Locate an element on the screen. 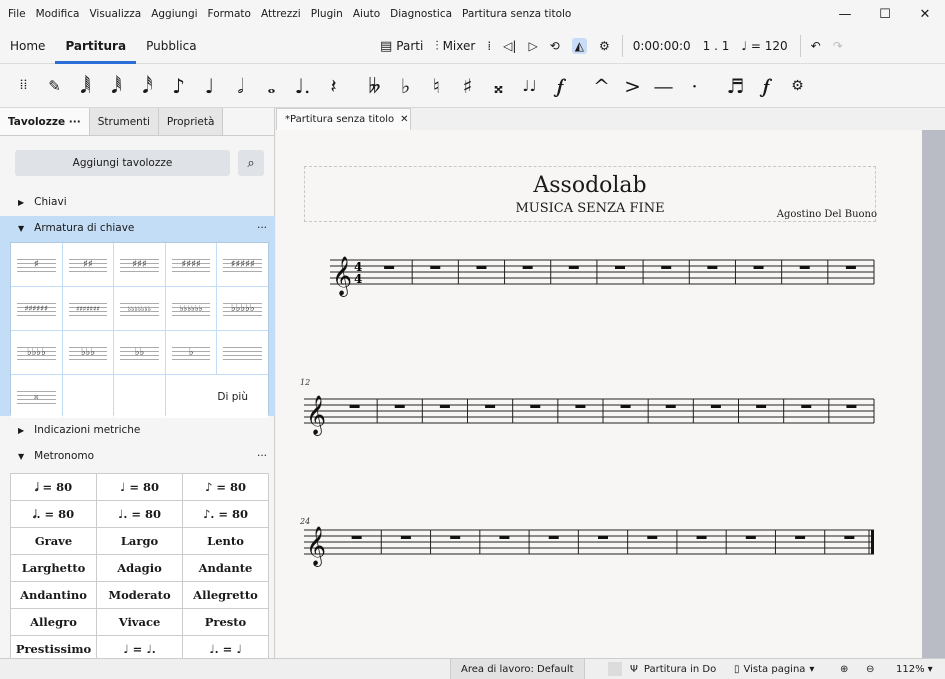 The height and width of the screenshot is (679, 945). section-metronome: ▼ Metronomo ··· is located at coordinates (137, 456).